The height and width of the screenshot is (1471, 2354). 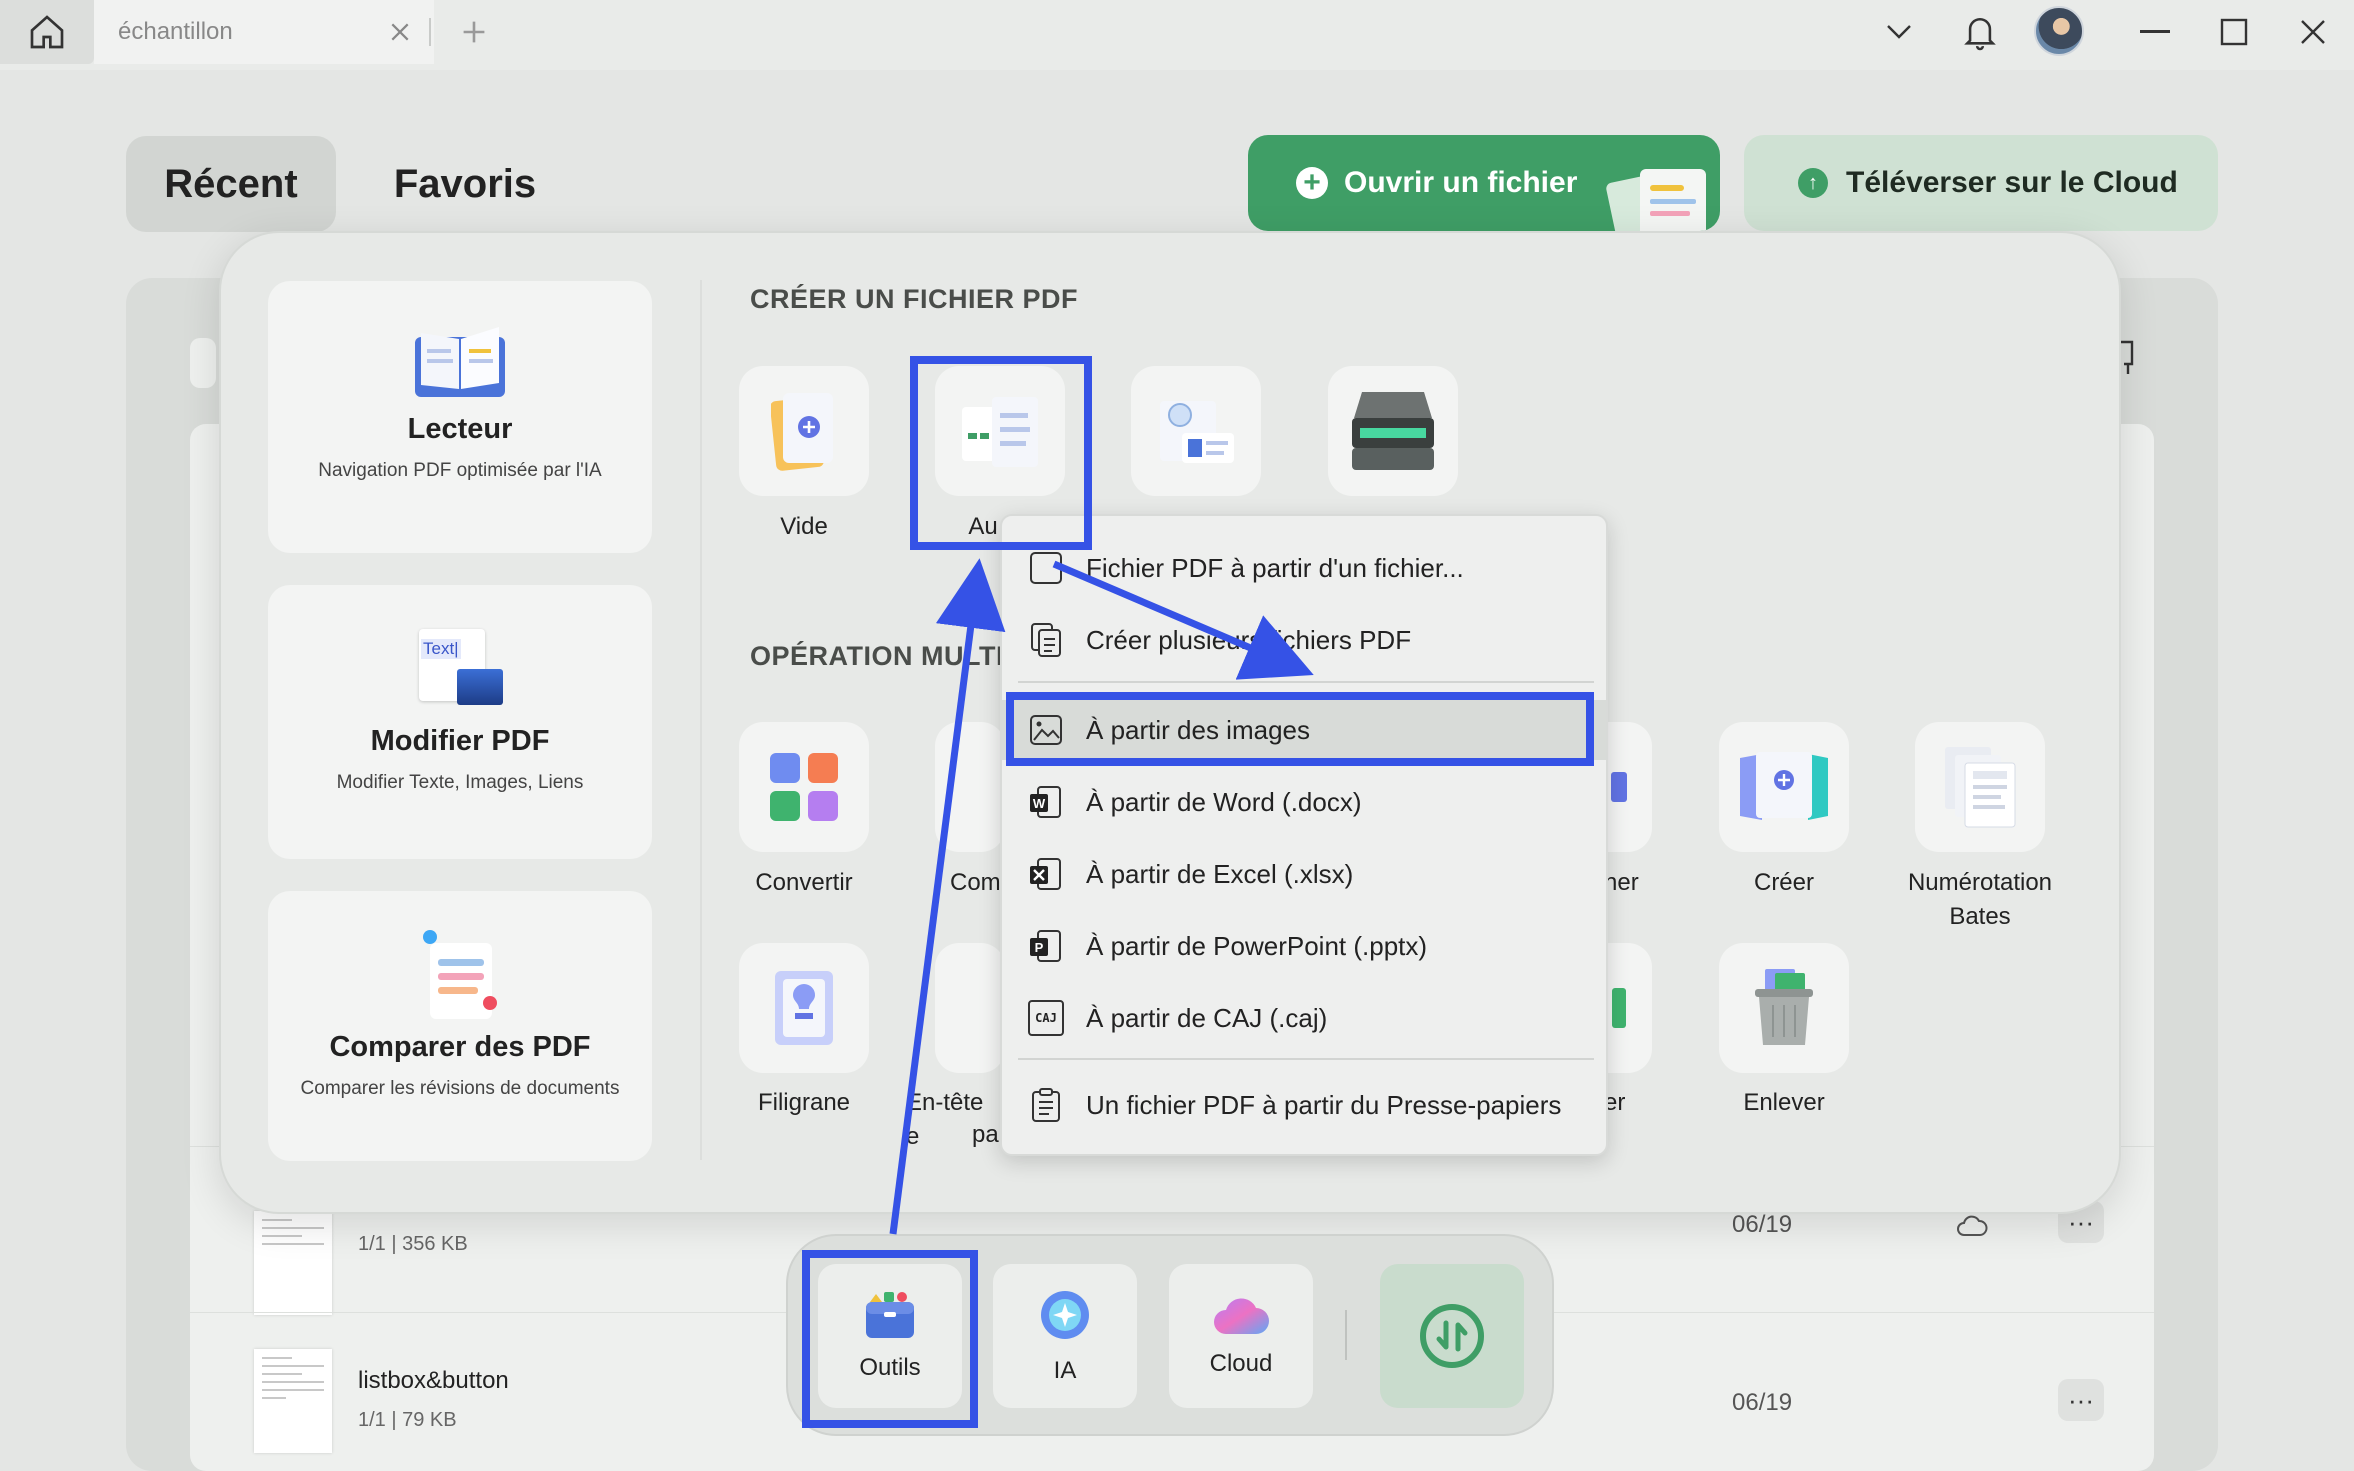 I want to click on notifications-button, so click(x=1980, y=32).